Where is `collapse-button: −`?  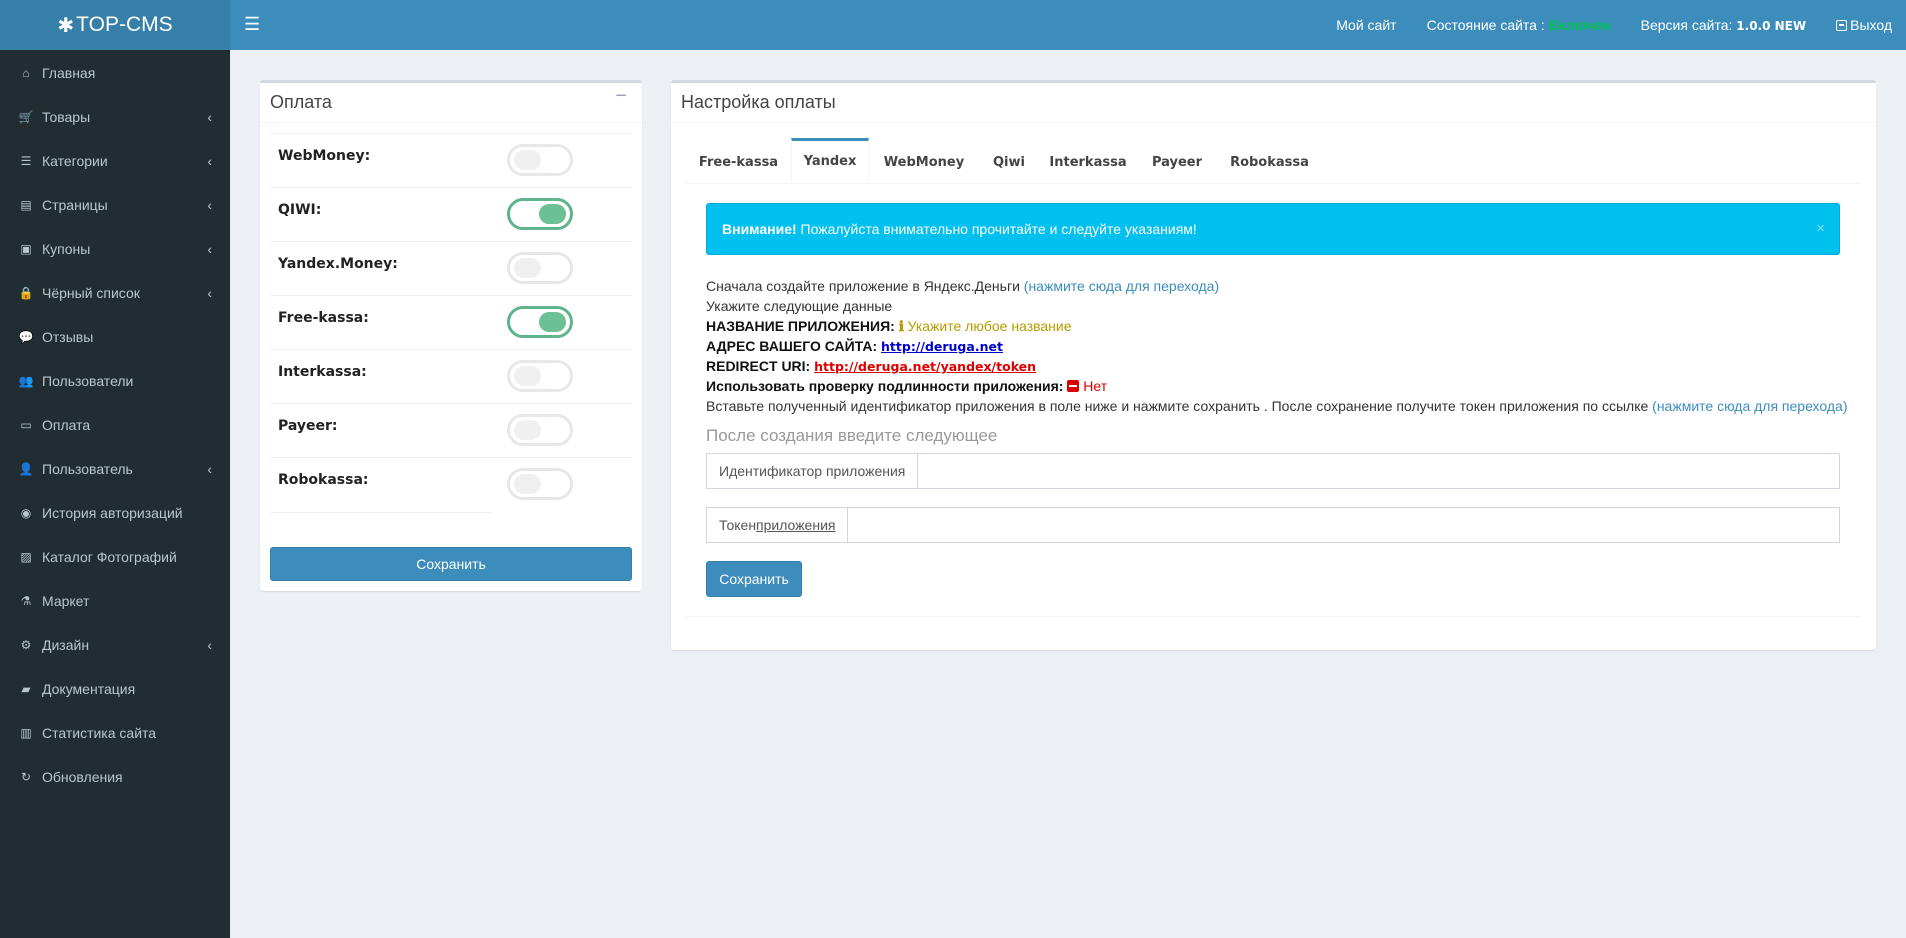 collapse-button: − is located at coordinates (621, 96).